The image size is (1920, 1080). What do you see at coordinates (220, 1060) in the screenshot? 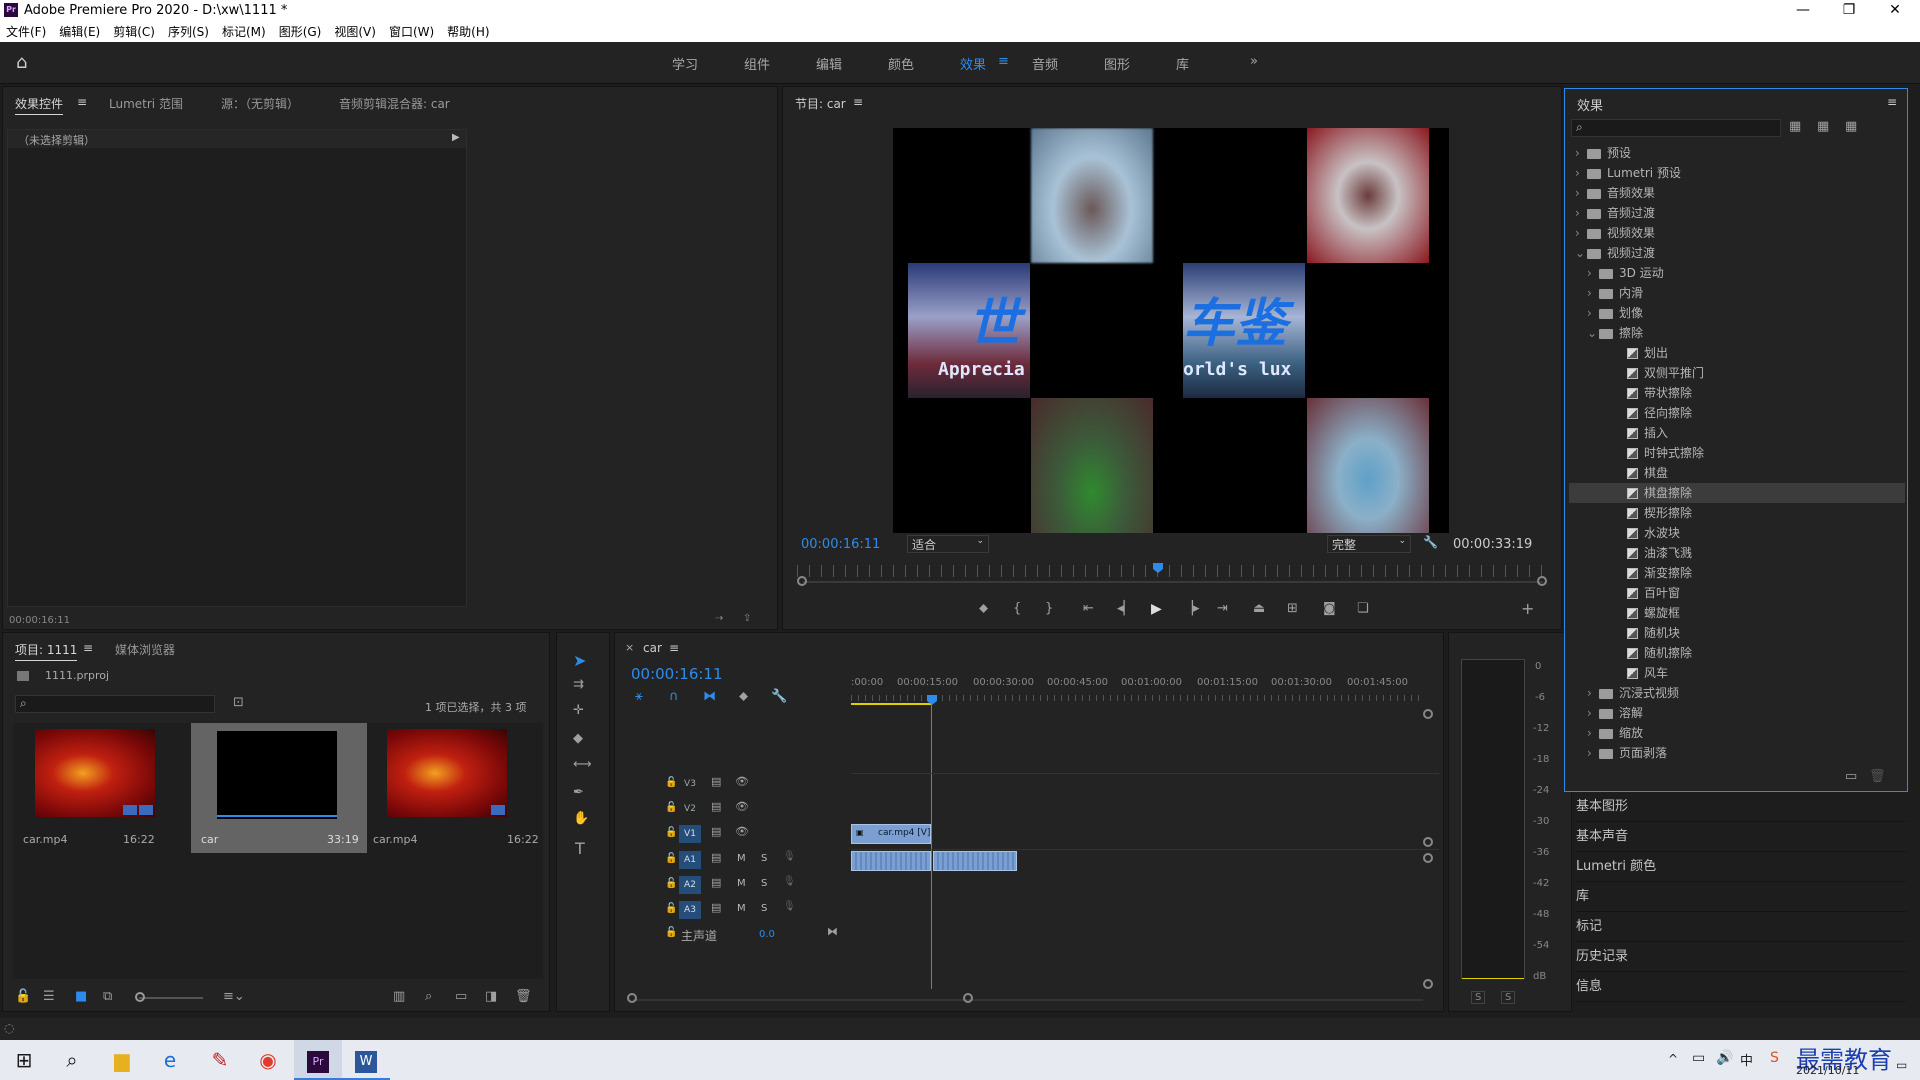
I see `paint-app-icon: ✎` at bounding box center [220, 1060].